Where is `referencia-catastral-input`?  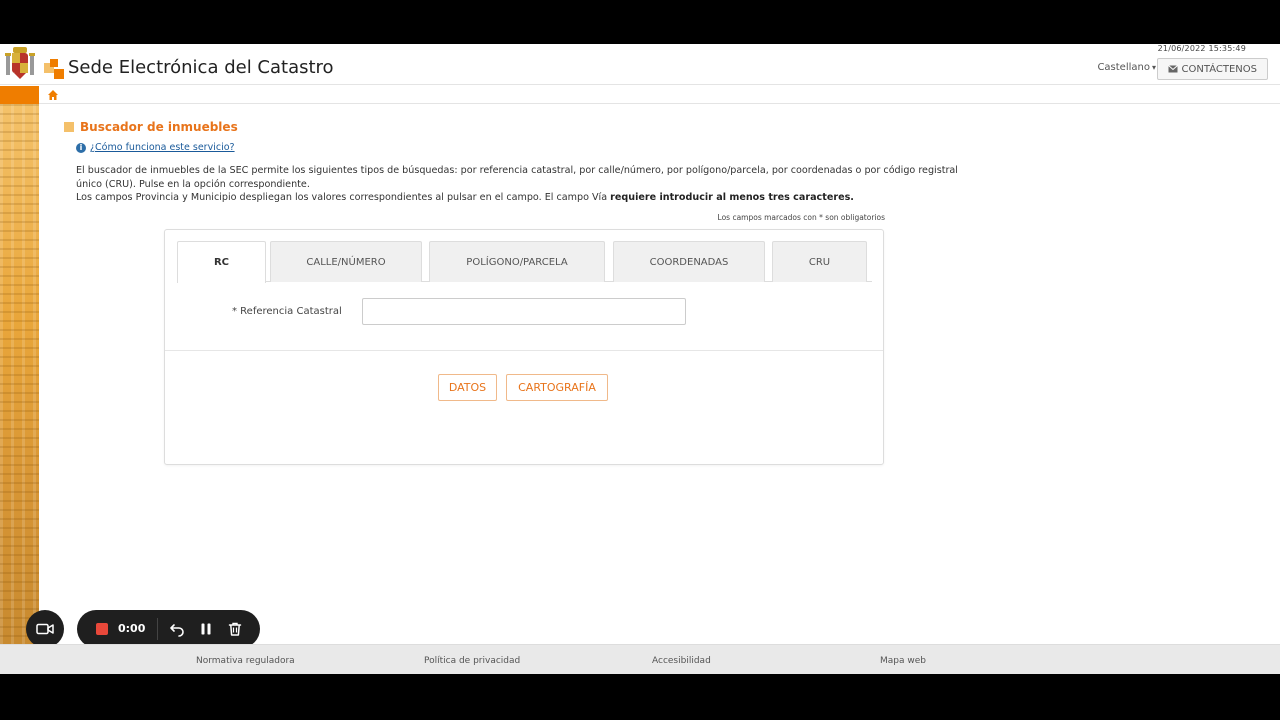 referencia-catastral-input is located at coordinates (524, 311).